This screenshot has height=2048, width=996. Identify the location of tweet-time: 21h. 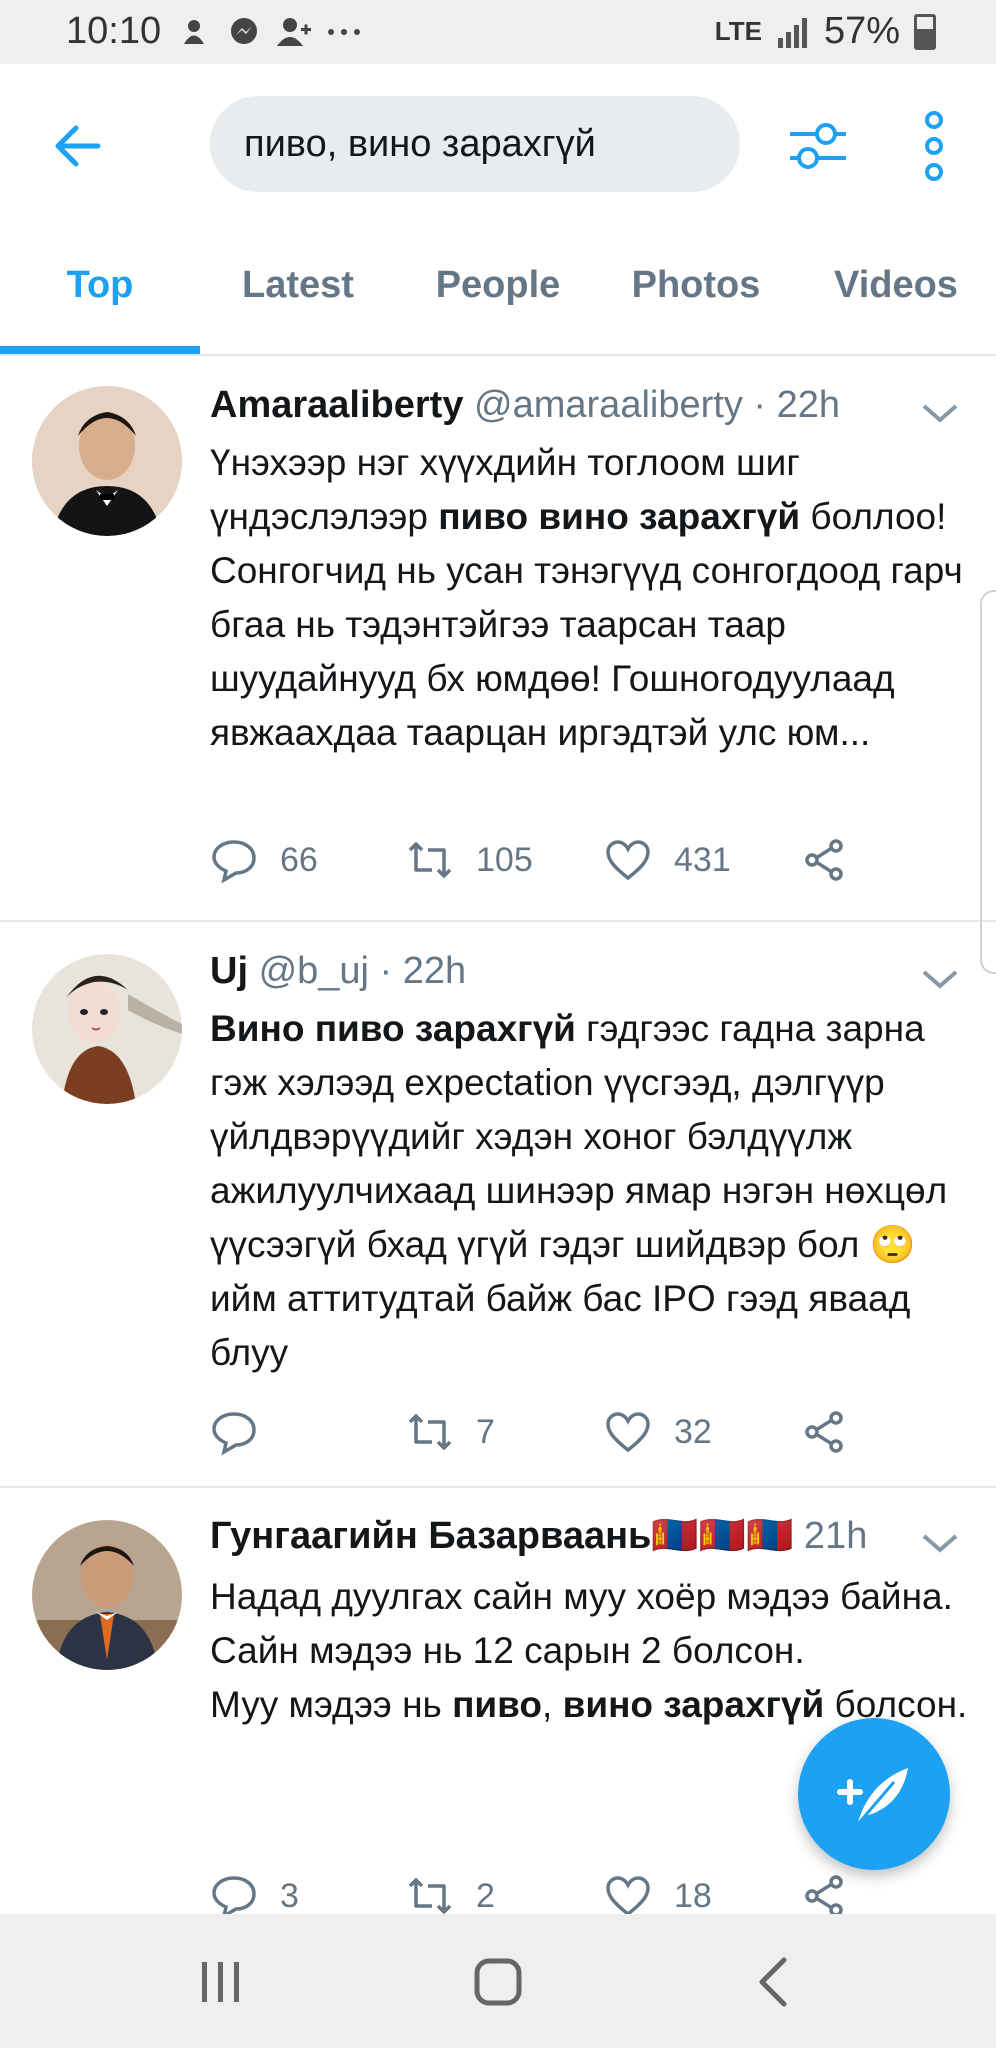
(835, 1536).